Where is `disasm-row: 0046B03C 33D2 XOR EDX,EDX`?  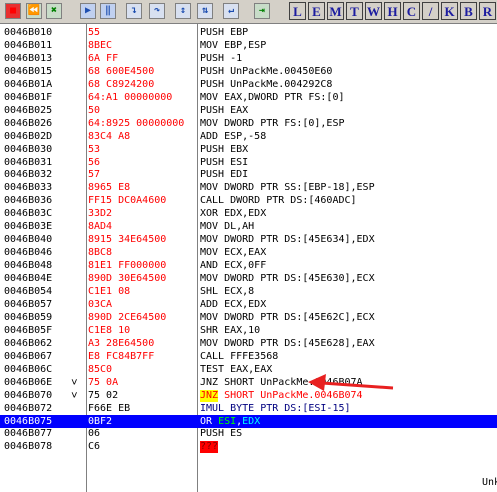 disasm-row: 0046B03C 33D2 XOR EDX,EDX is located at coordinates (248, 213).